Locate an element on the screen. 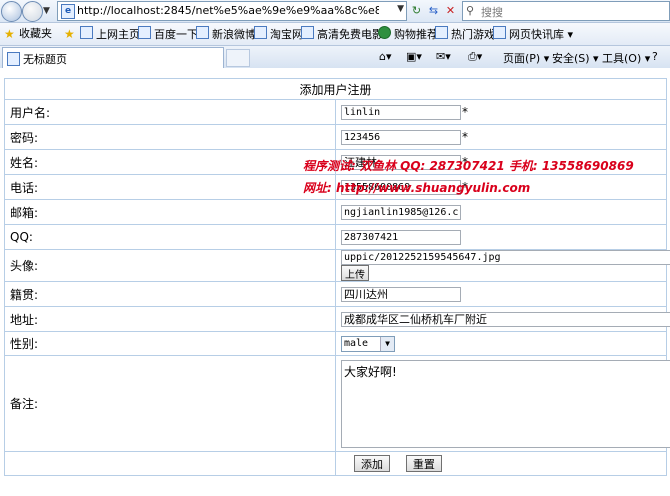 This screenshot has height=496, width=670. feeds-icon: ▣▾ is located at coordinates (414, 56).